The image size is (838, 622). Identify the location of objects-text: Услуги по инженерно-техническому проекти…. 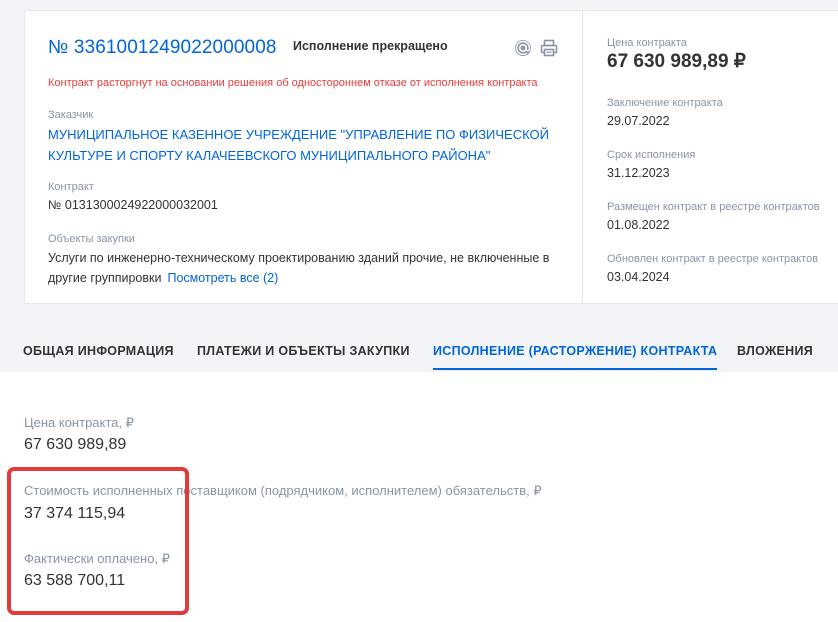
(299, 268).